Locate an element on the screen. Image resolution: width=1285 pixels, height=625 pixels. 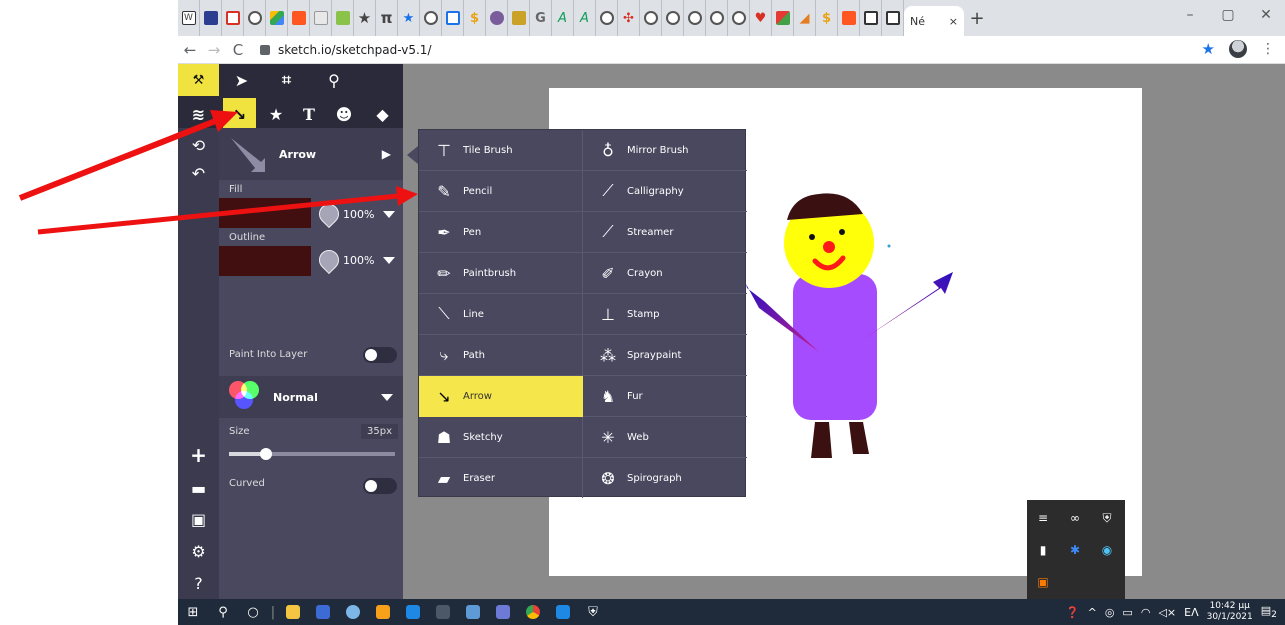
notification-count: 2 is located at coordinates (1274, 615).